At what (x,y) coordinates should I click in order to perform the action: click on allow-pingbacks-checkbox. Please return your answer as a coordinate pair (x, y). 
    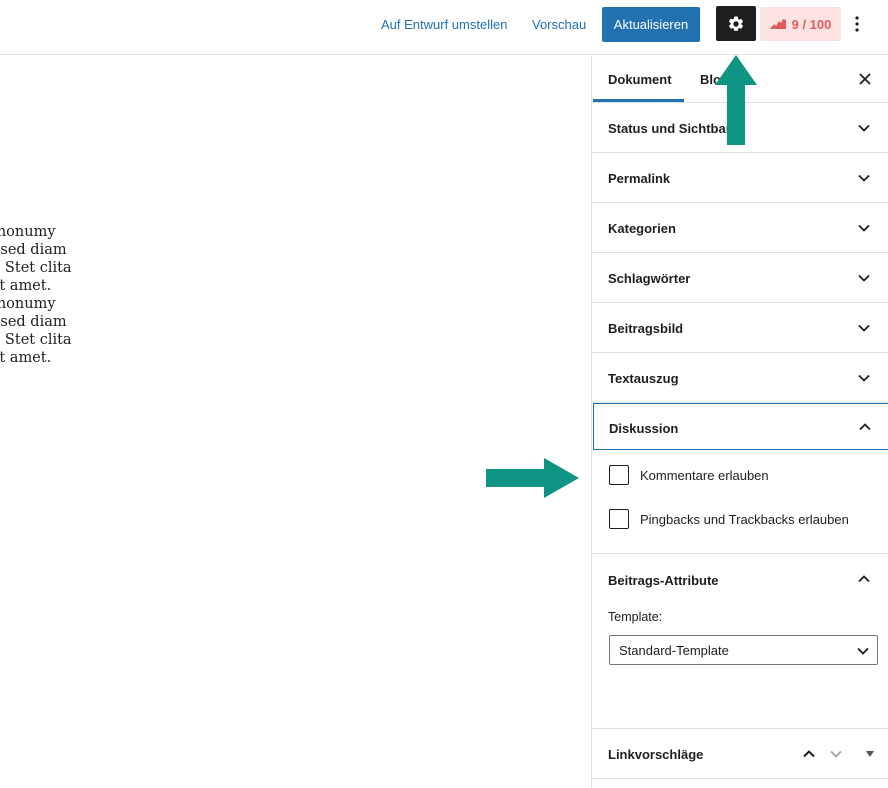
    Looking at the image, I should click on (619, 519).